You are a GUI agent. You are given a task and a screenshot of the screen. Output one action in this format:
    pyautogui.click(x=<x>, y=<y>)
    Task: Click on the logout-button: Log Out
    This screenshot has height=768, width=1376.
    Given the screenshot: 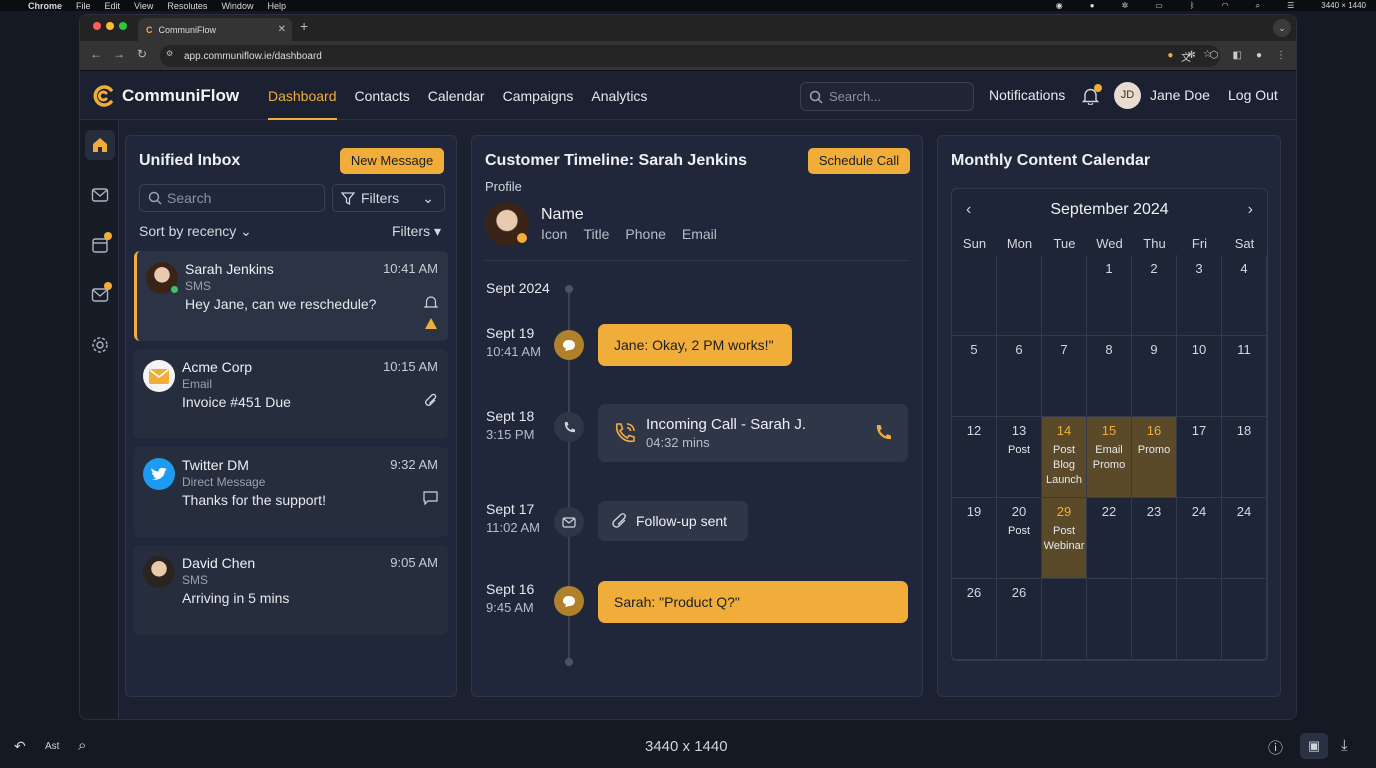 What is the action you would take?
    pyautogui.click(x=1253, y=95)
    